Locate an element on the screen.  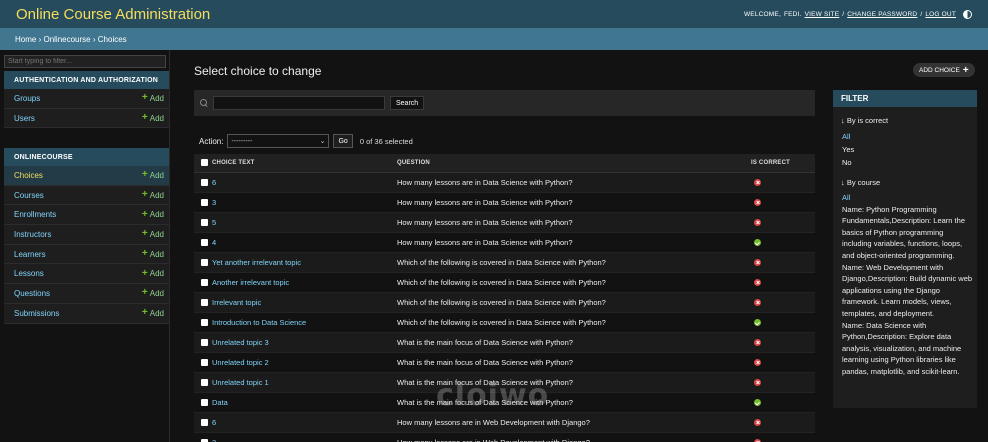
choice-link: Introduction to Data Science is located at coordinates (259, 322).